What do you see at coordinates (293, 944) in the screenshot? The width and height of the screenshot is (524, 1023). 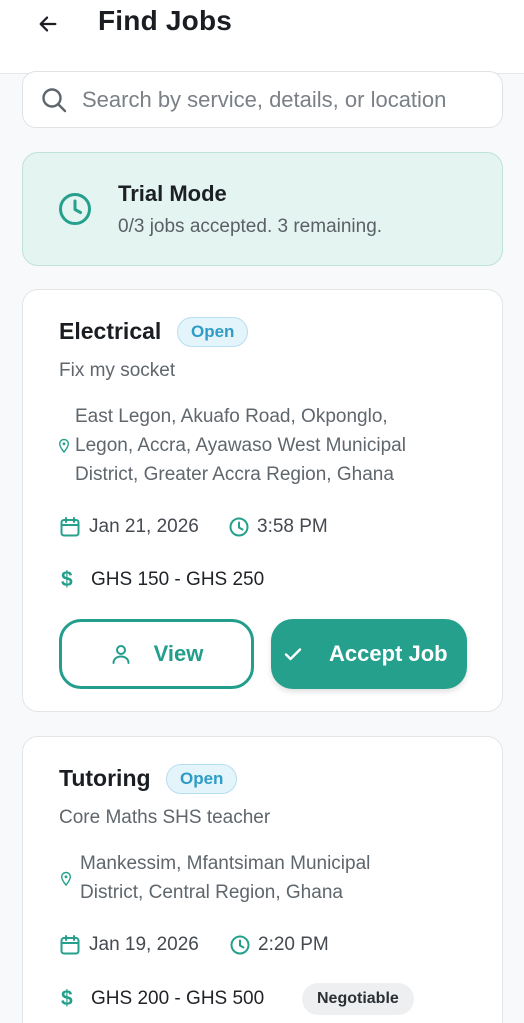 I see `job-time: 2:20 PM` at bounding box center [293, 944].